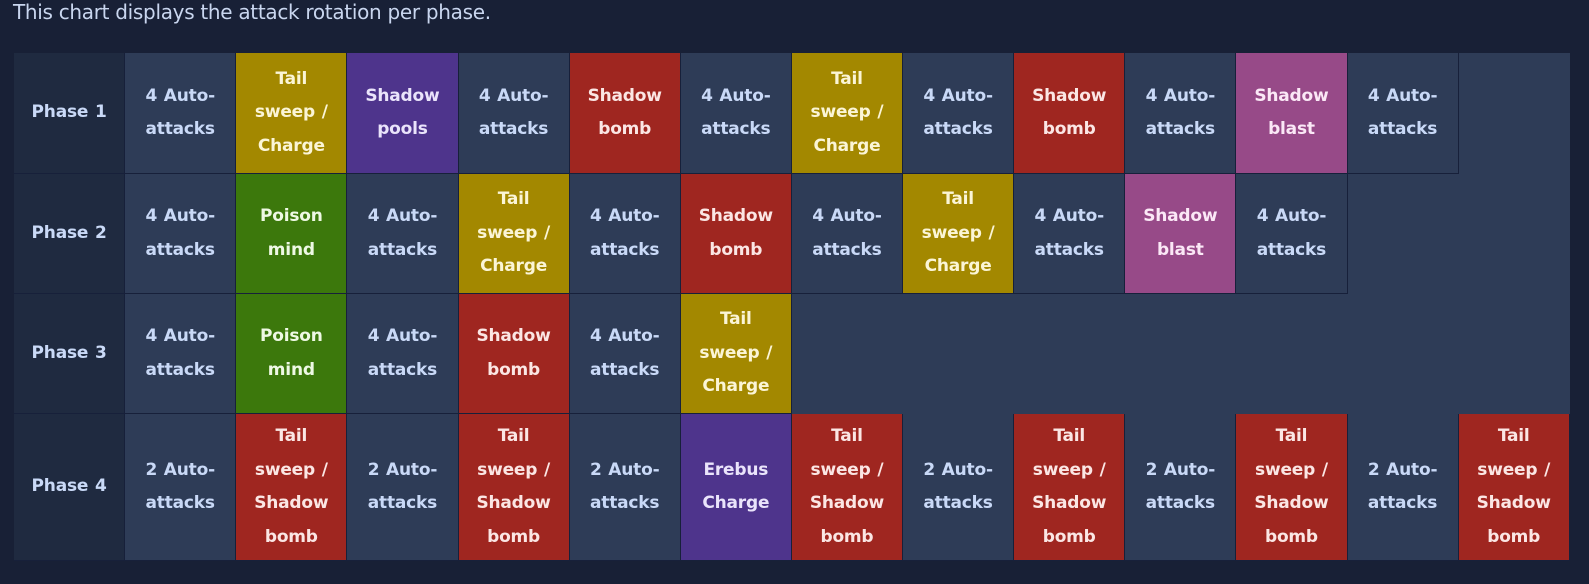 This screenshot has width=1589, height=584. What do you see at coordinates (70, 354) in the screenshot?
I see `phase-label: Phase 3` at bounding box center [70, 354].